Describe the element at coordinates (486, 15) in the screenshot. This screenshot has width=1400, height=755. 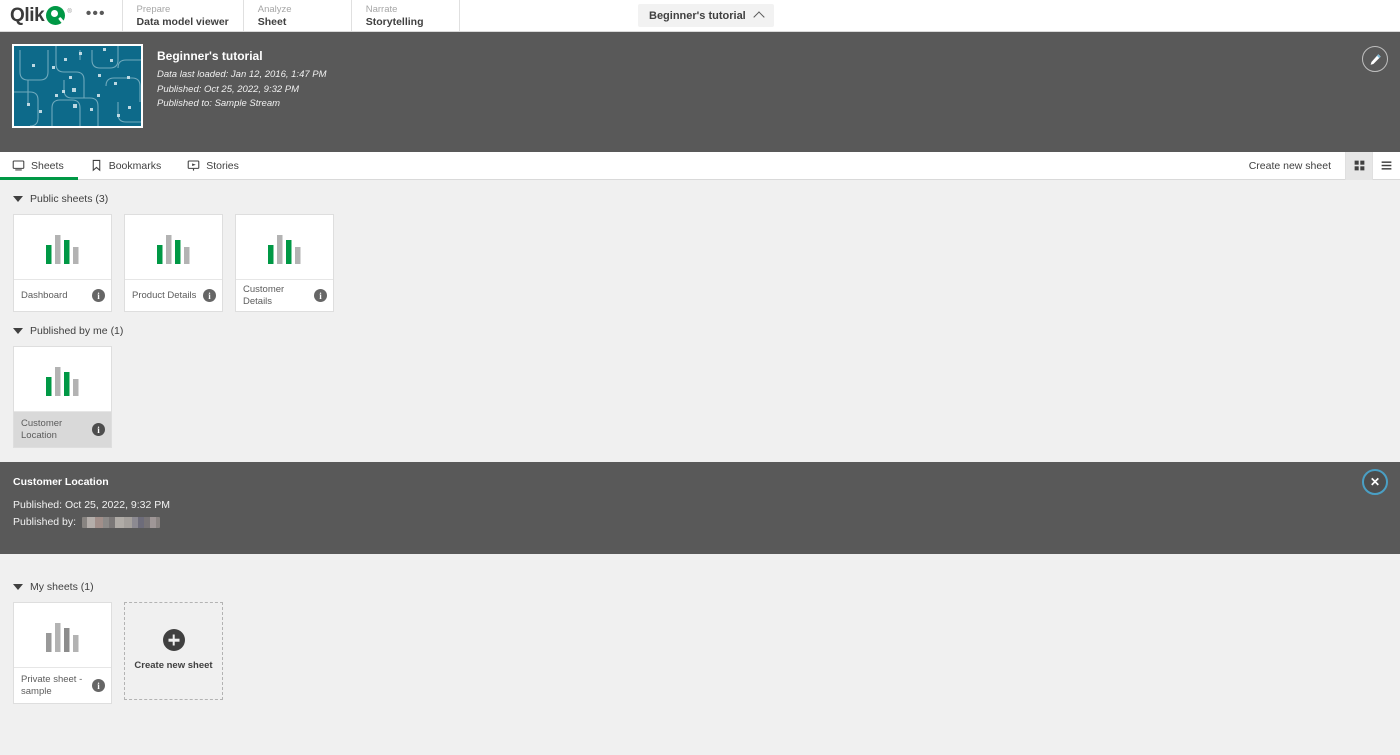
I see `nav-divider` at that location.